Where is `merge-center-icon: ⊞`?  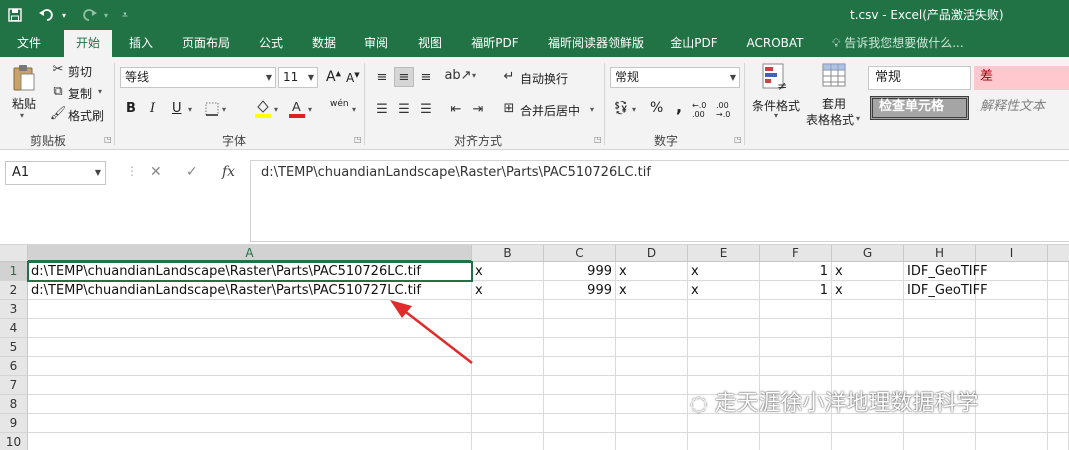 merge-center-icon: ⊞ is located at coordinates (509, 108).